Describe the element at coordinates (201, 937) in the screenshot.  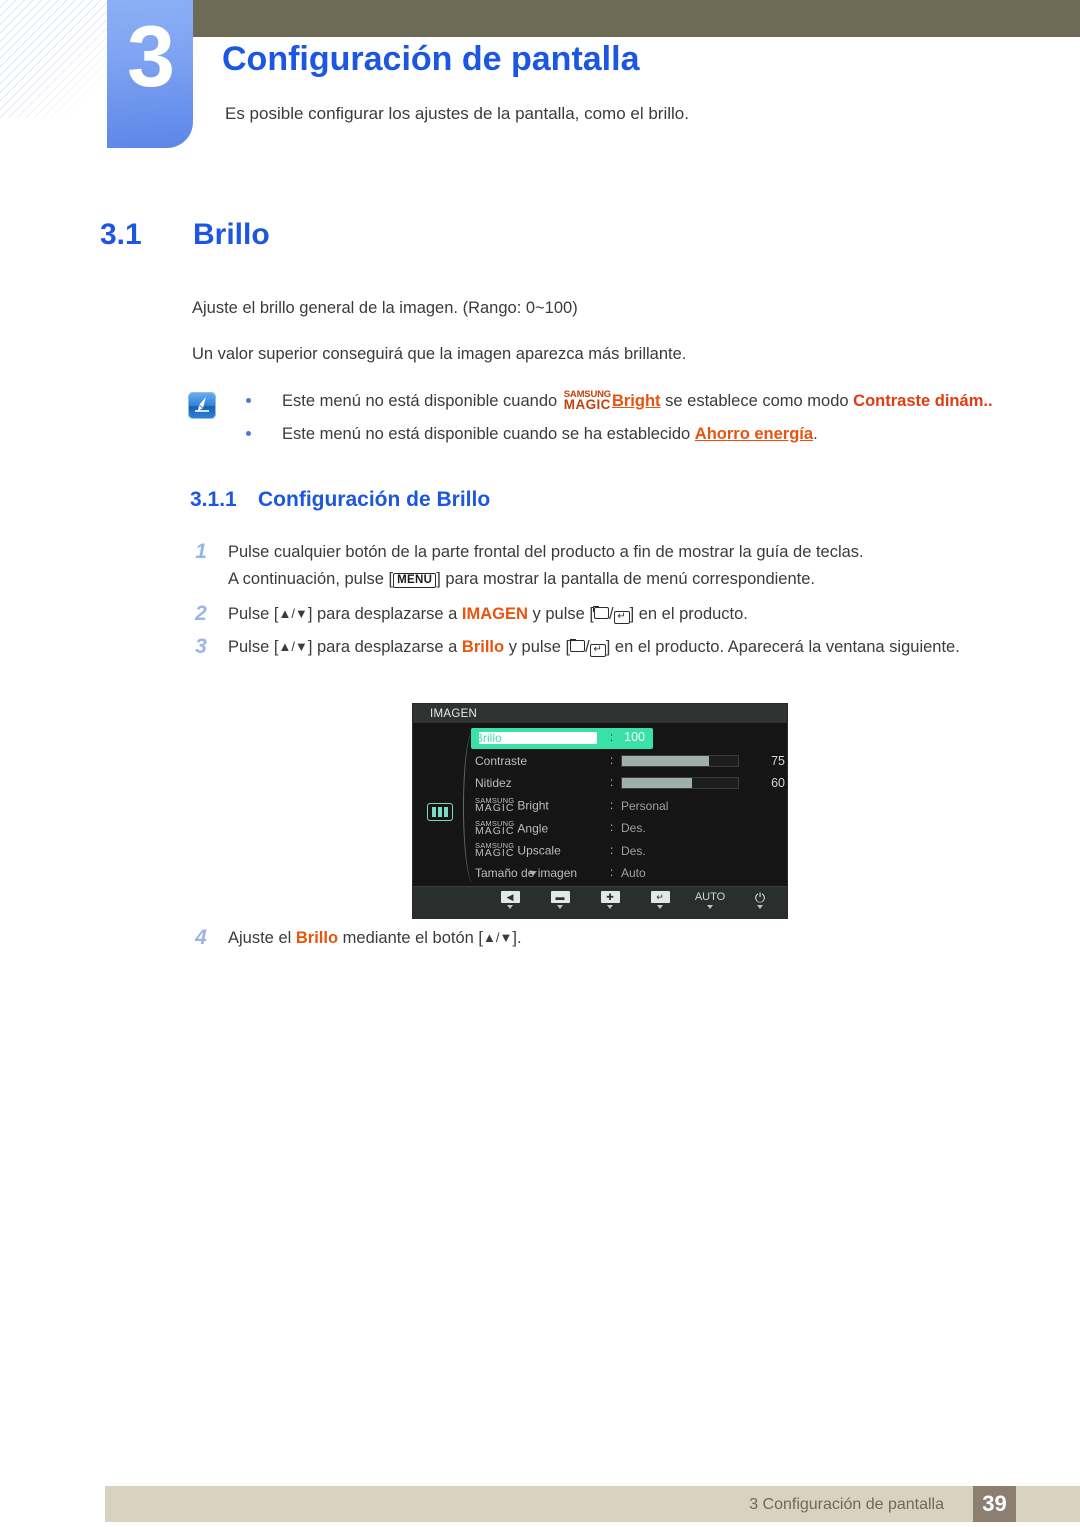
I see `step-4-index: 4` at that location.